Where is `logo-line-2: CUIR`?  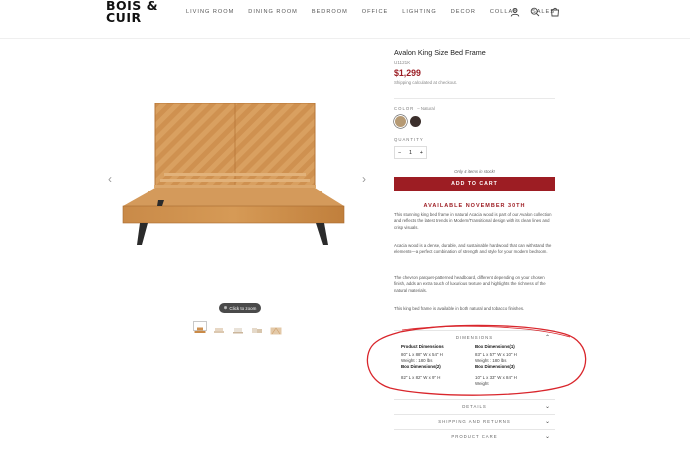 logo-line-2: CUIR is located at coordinates (124, 17).